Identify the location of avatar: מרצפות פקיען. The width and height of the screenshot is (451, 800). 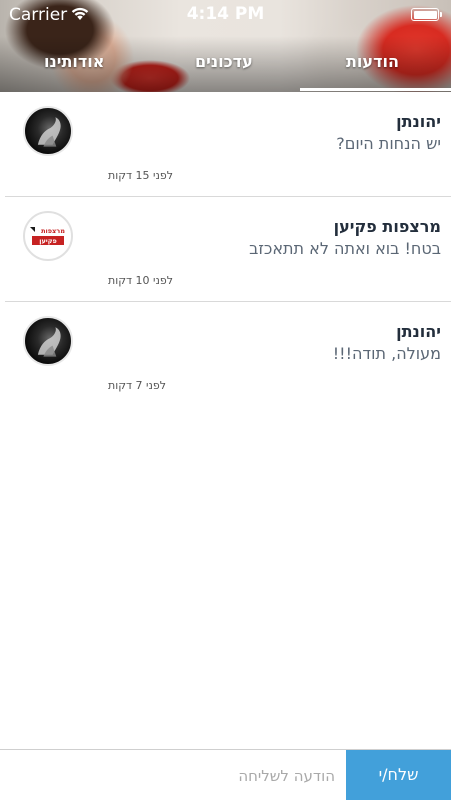
(48, 236).